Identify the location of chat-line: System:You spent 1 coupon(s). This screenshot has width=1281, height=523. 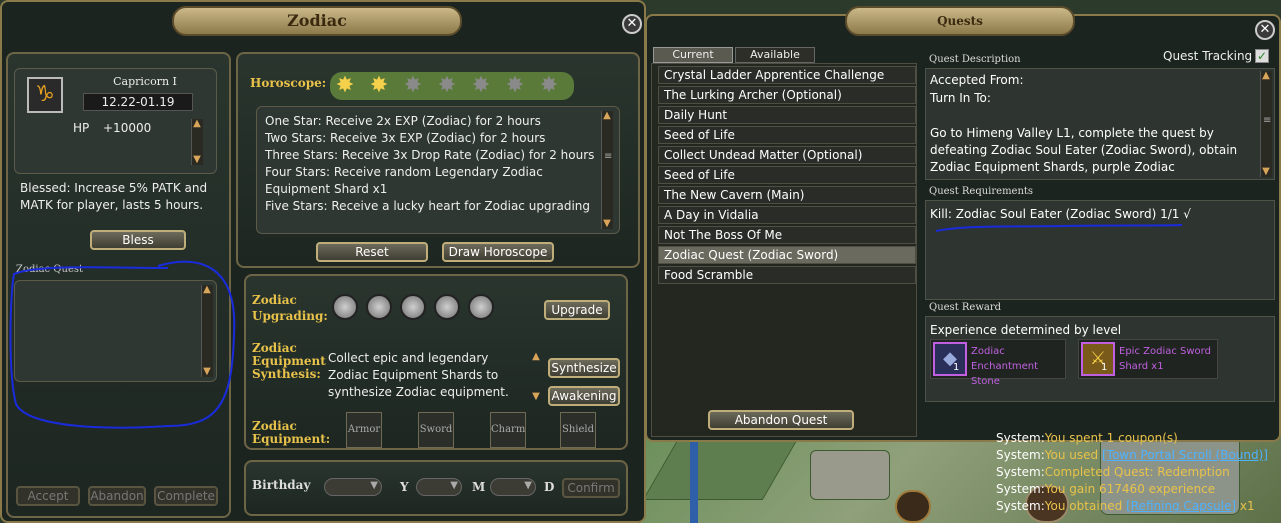
(1087, 438).